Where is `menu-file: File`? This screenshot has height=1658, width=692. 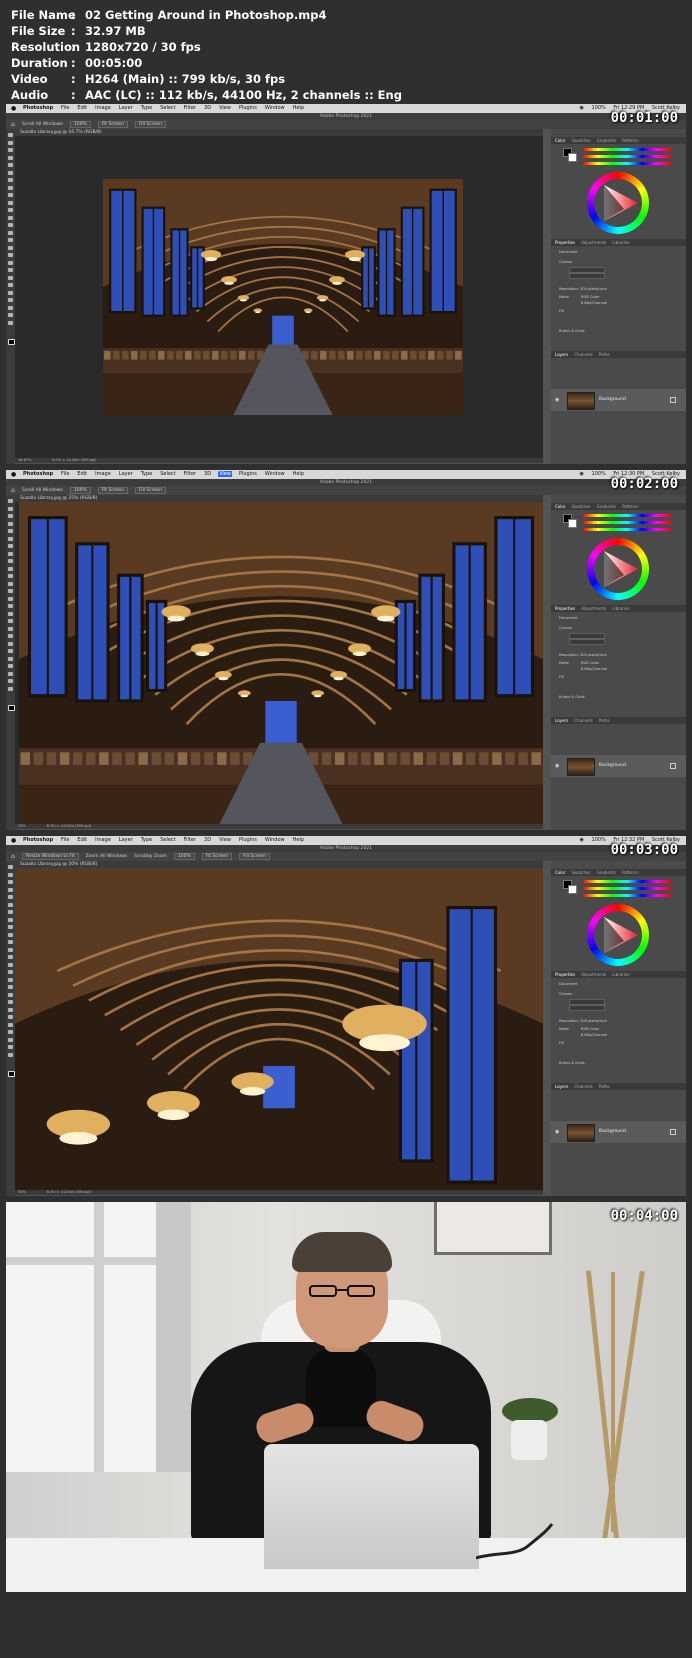 menu-file: File is located at coordinates (65, 474).